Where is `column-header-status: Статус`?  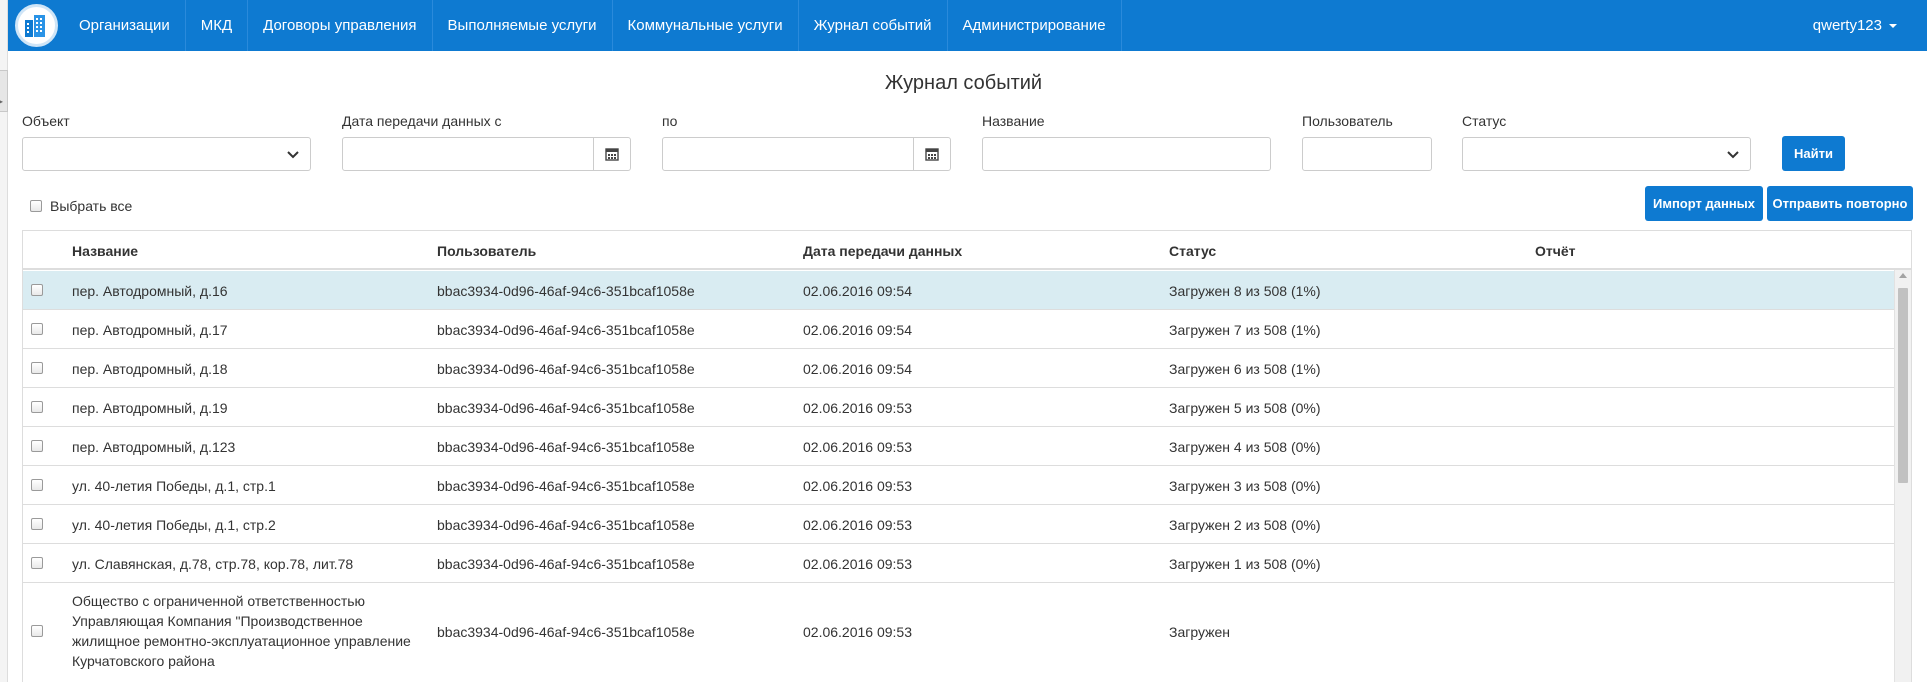 column-header-status: Статус is located at coordinates (1192, 251).